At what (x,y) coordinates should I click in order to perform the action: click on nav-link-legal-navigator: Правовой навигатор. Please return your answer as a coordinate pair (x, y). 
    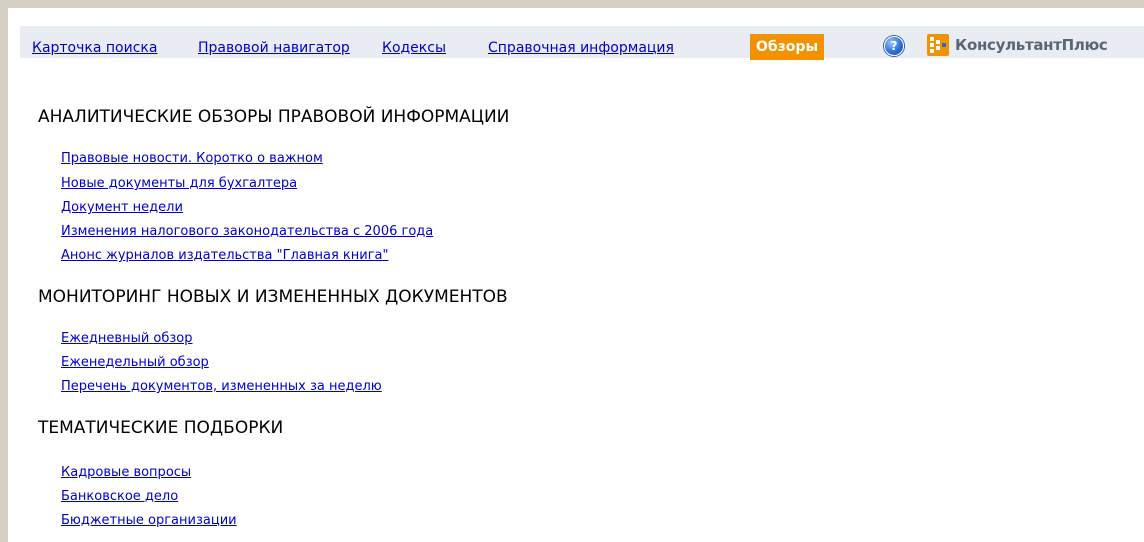
    Looking at the image, I should click on (274, 48).